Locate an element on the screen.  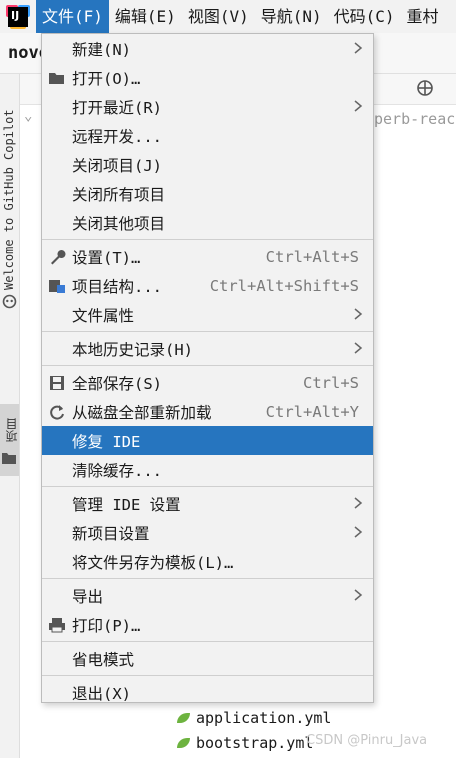
menu-refactor: 重村 is located at coordinates (423, 16).